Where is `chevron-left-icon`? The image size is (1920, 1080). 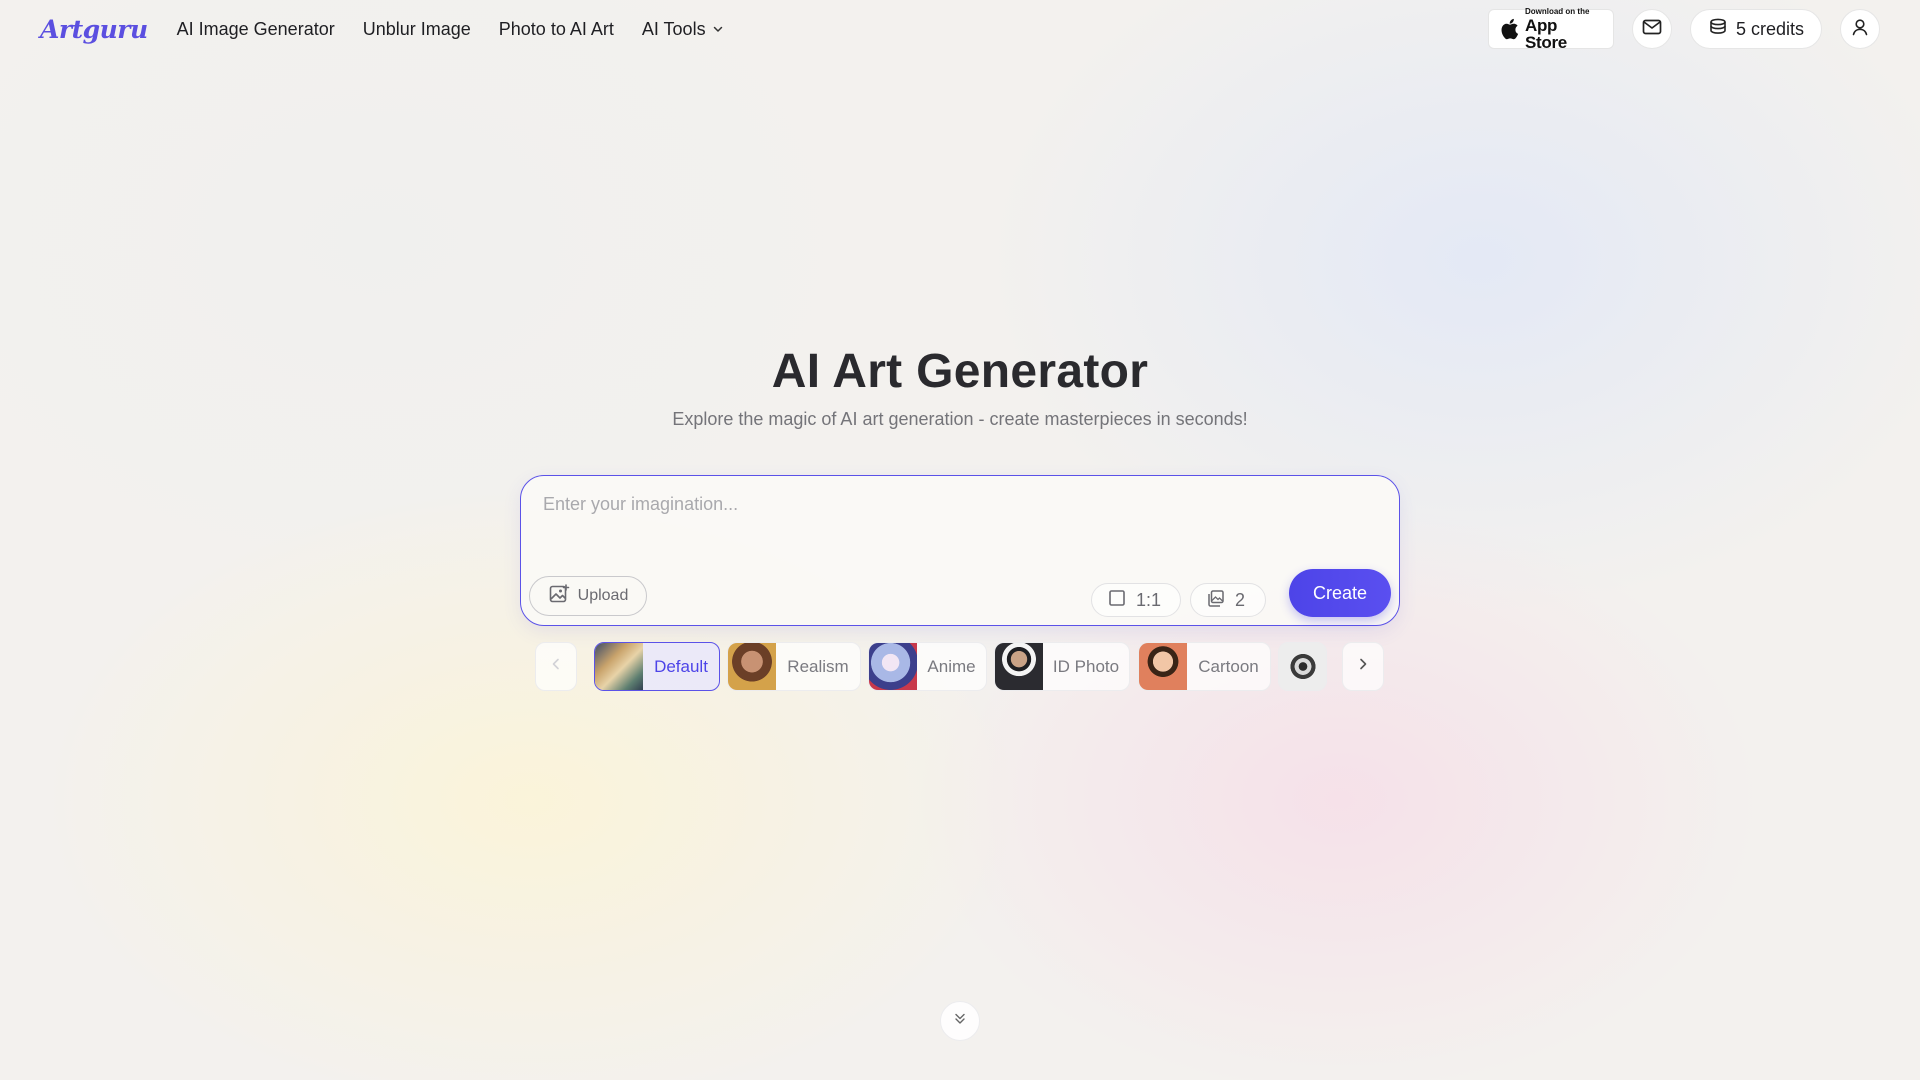 chevron-left-icon is located at coordinates (556, 666).